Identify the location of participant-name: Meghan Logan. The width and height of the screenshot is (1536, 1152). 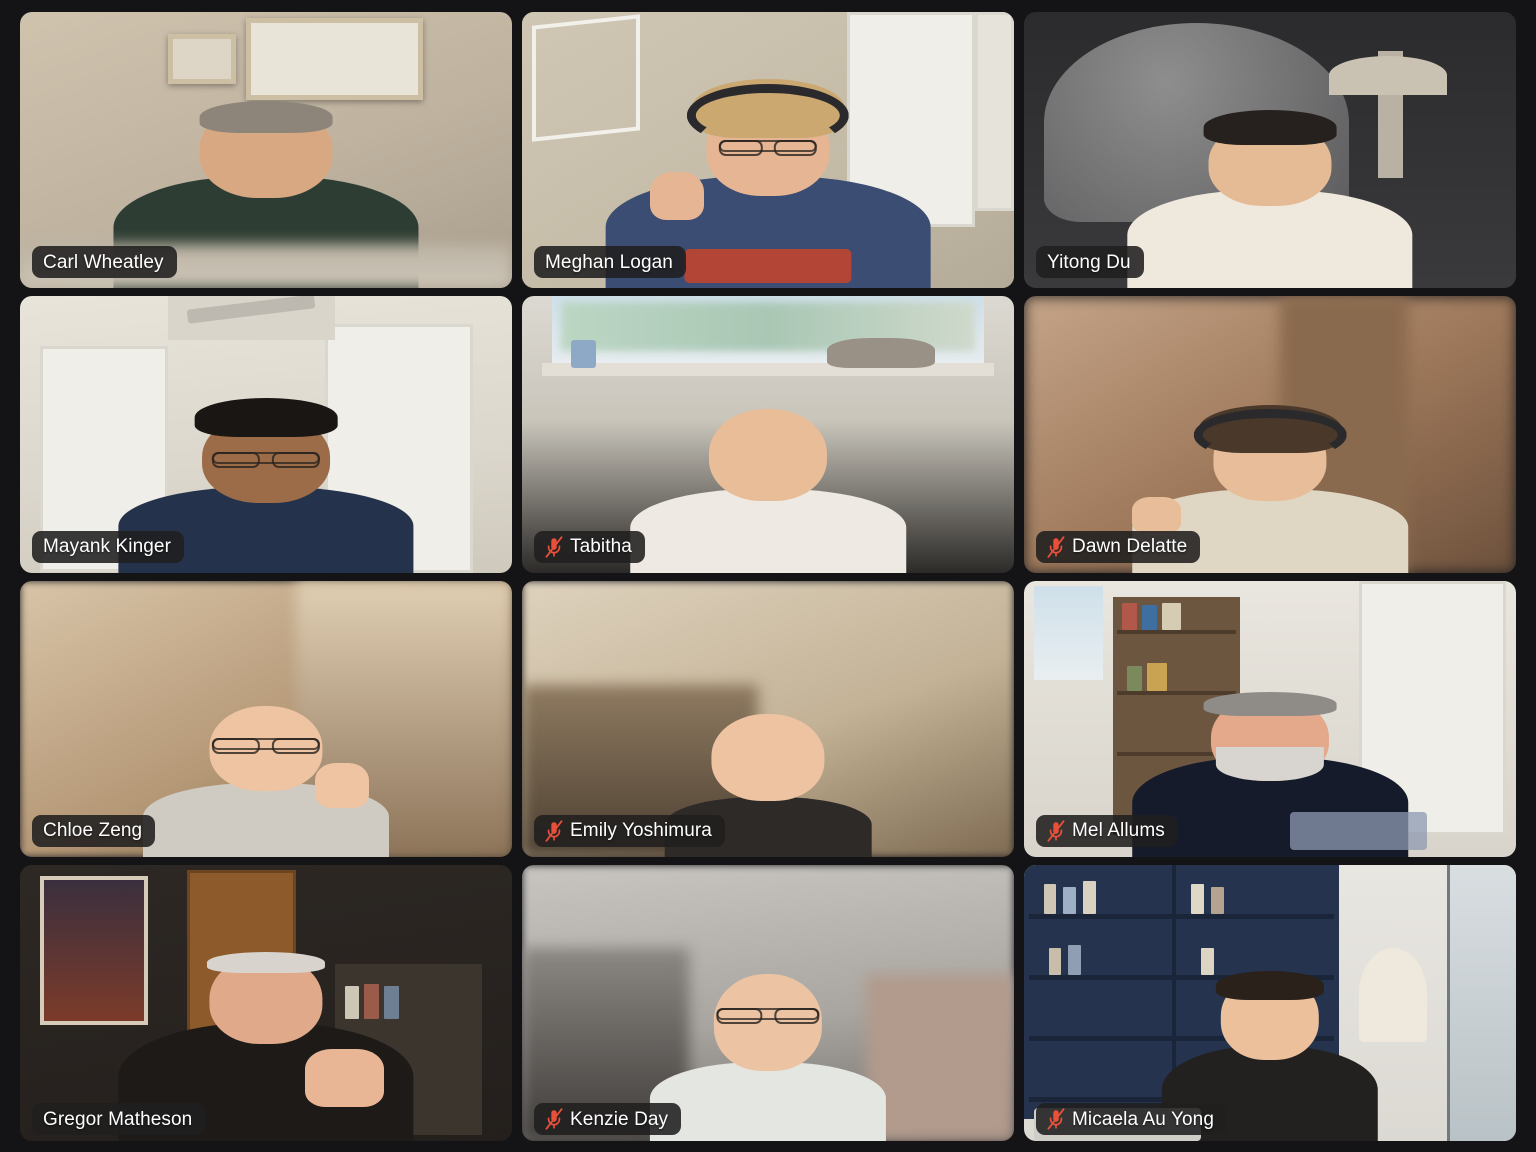
(609, 262).